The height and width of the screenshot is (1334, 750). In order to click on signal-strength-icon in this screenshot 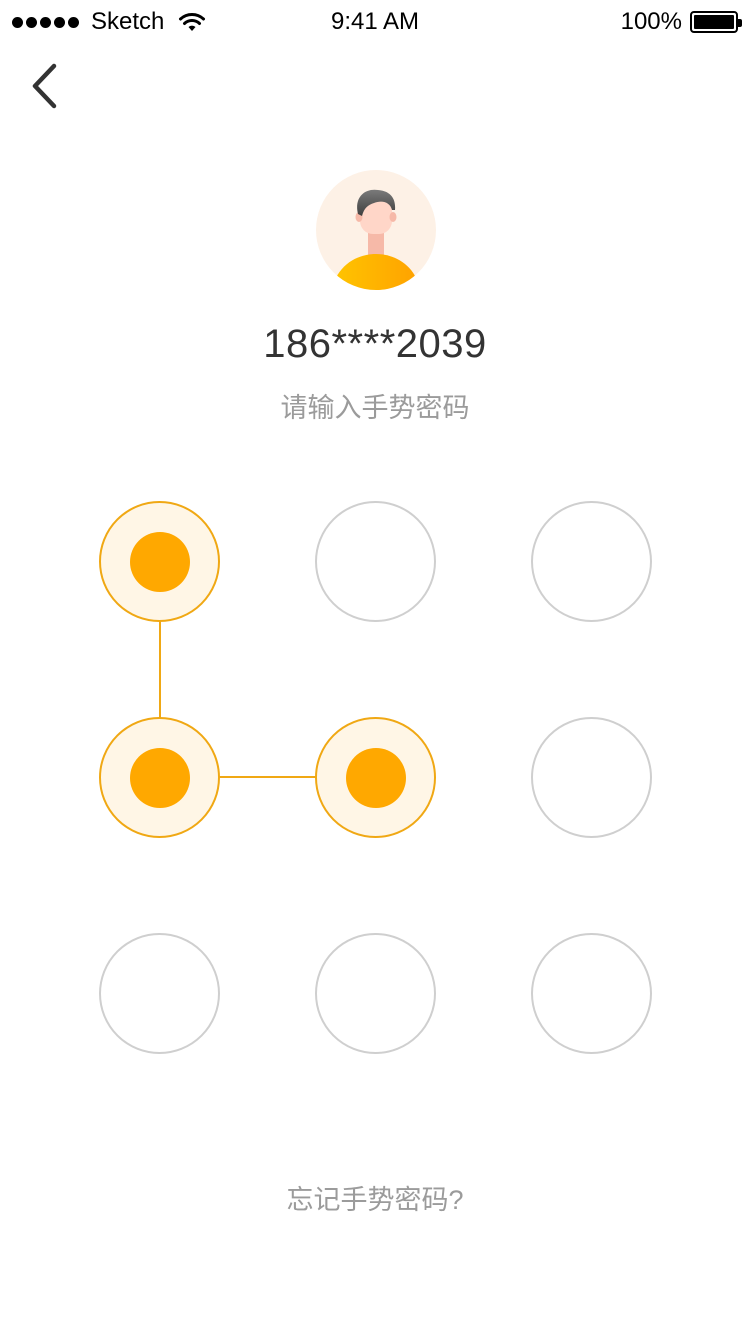, I will do `click(45, 22)`.